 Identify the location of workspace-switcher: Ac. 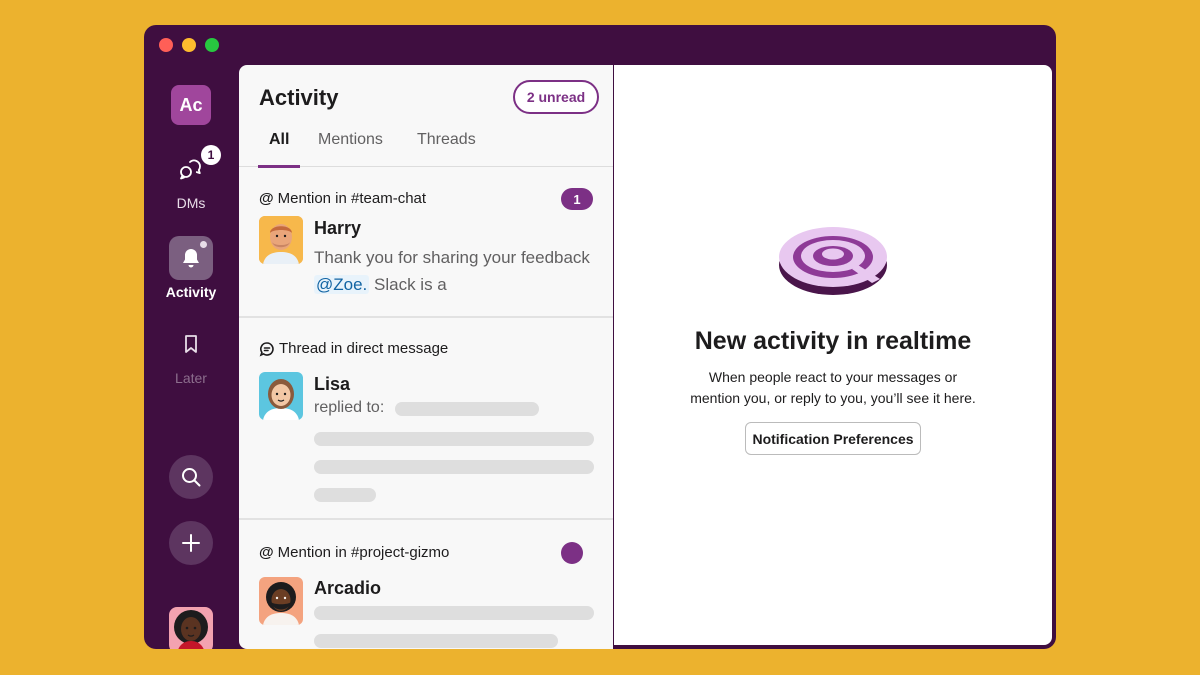
(191, 105).